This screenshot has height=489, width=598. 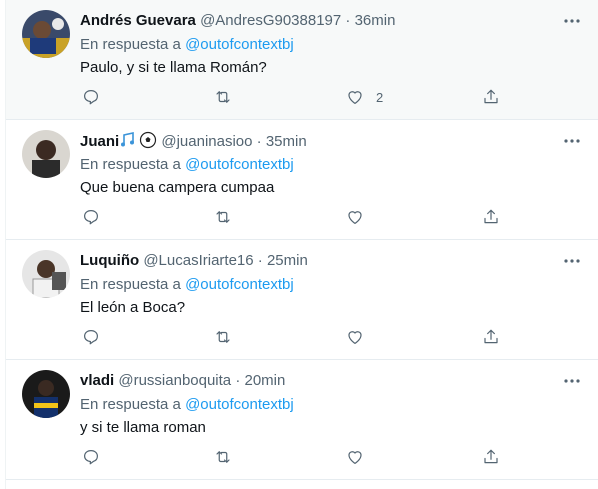 What do you see at coordinates (375, 20) in the screenshot?
I see `timestamp: 36min` at bounding box center [375, 20].